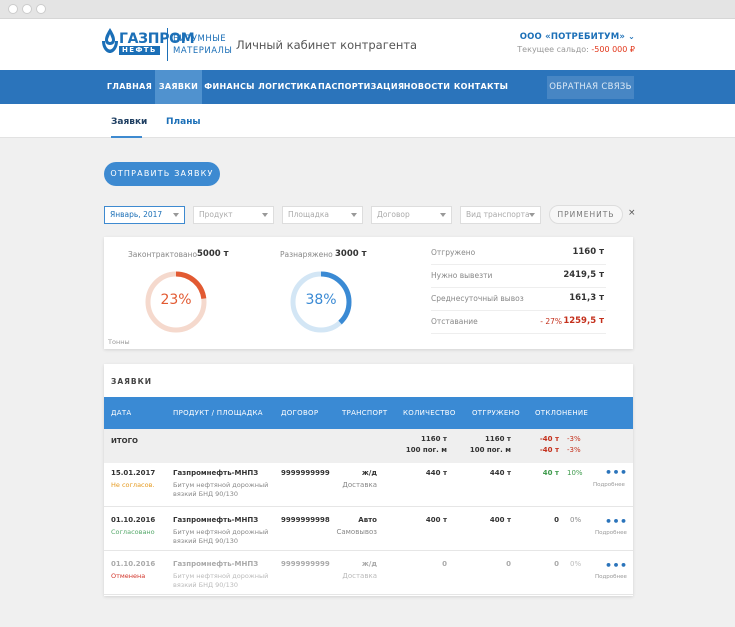  Describe the element at coordinates (208, 45) in the screenshot. I see `logo-division: БИТУМНЫЕ МАТЕРИАЛЫ` at that location.